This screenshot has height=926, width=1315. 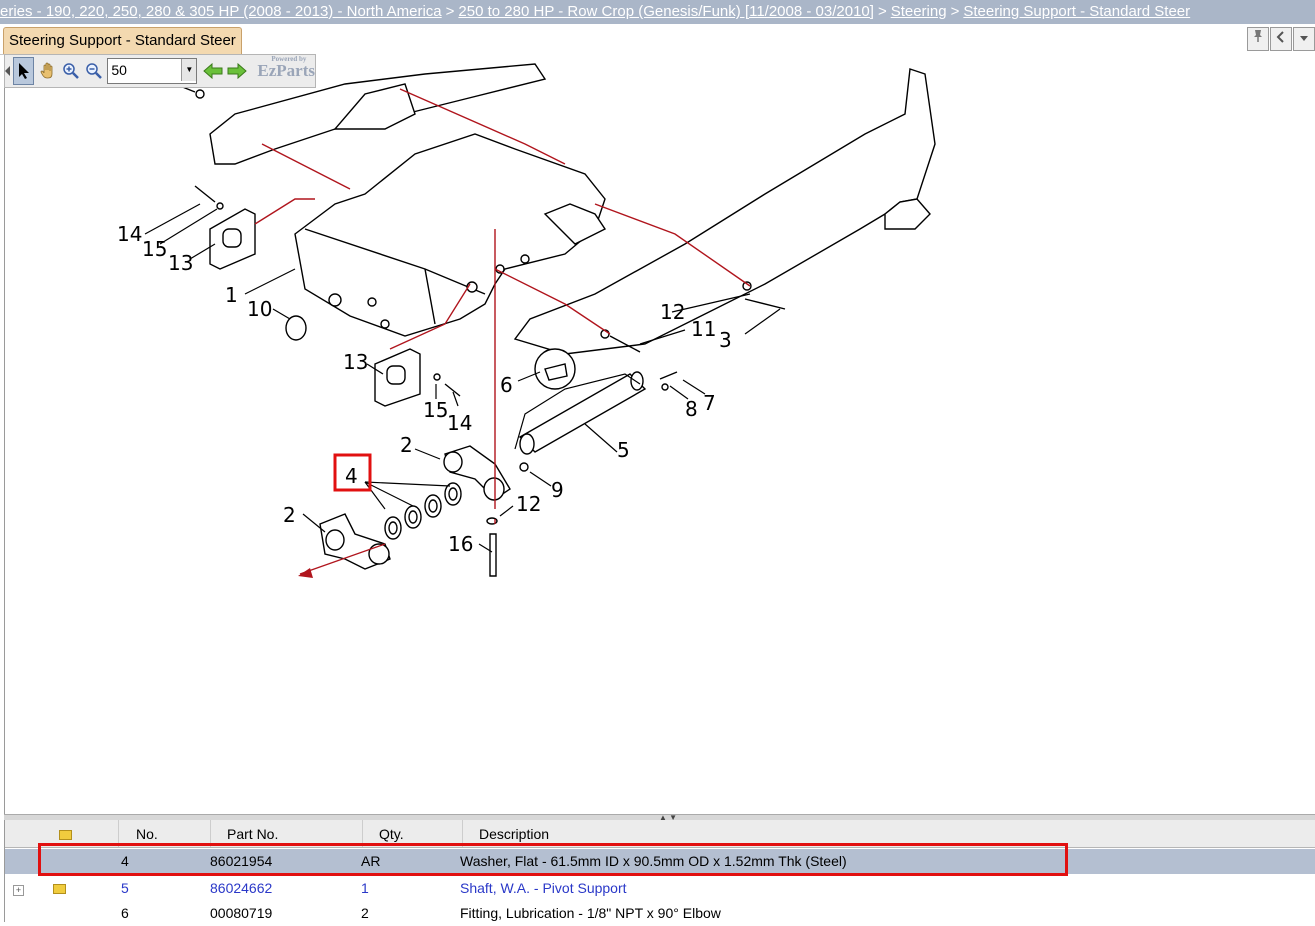 I want to click on tab-tools, so click(x=1280, y=39).